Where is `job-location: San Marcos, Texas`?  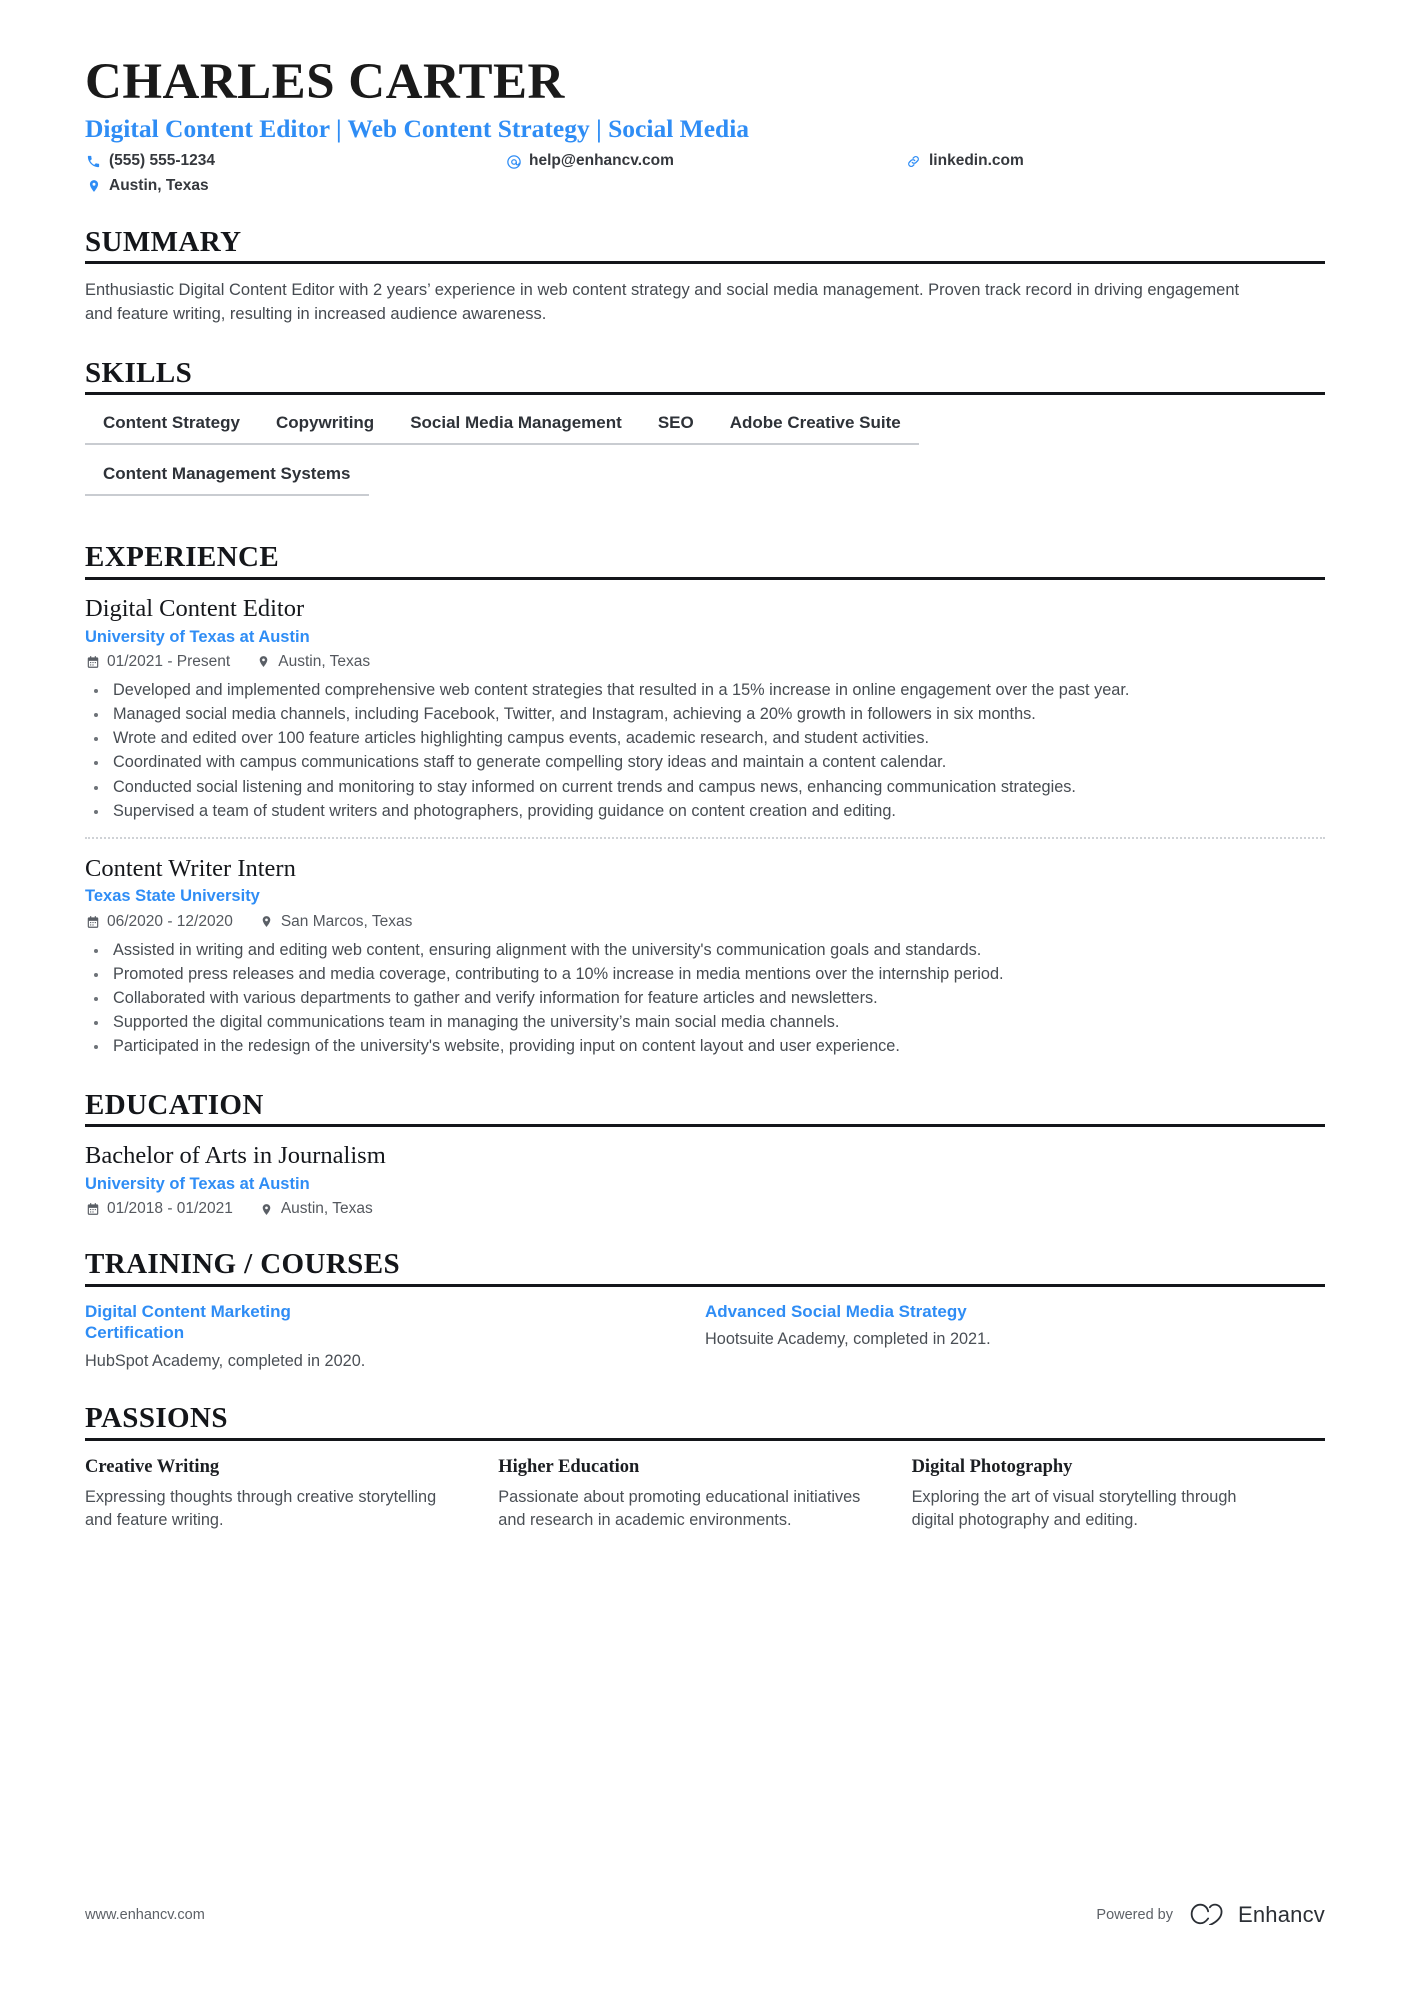 job-location: San Marcos, Texas is located at coordinates (336, 921).